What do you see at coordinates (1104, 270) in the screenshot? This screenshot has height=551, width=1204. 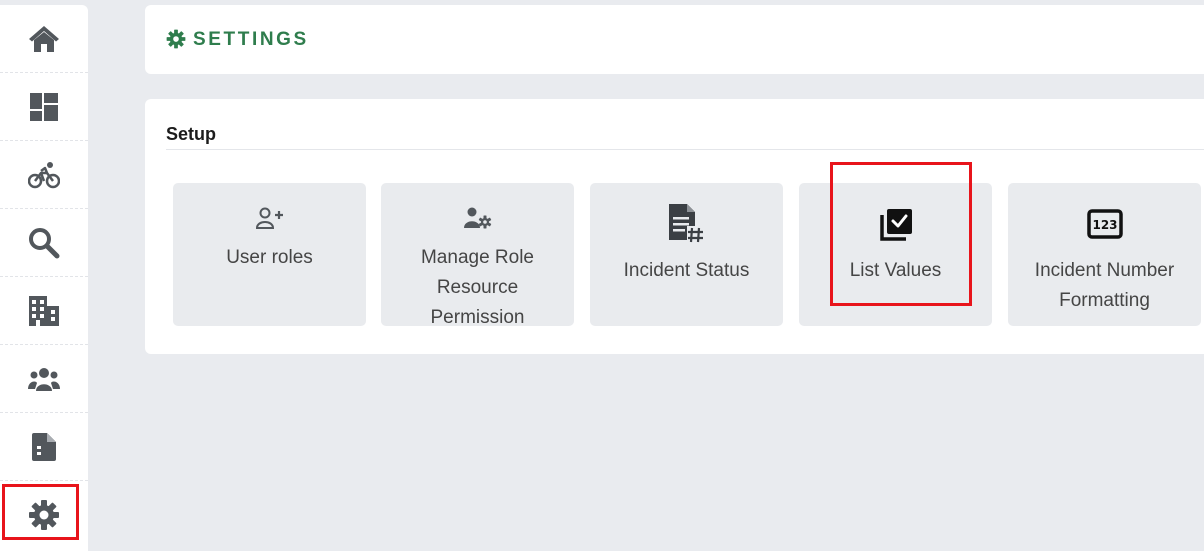 I see `tile-label-line-1: Incident Number` at bounding box center [1104, 270].